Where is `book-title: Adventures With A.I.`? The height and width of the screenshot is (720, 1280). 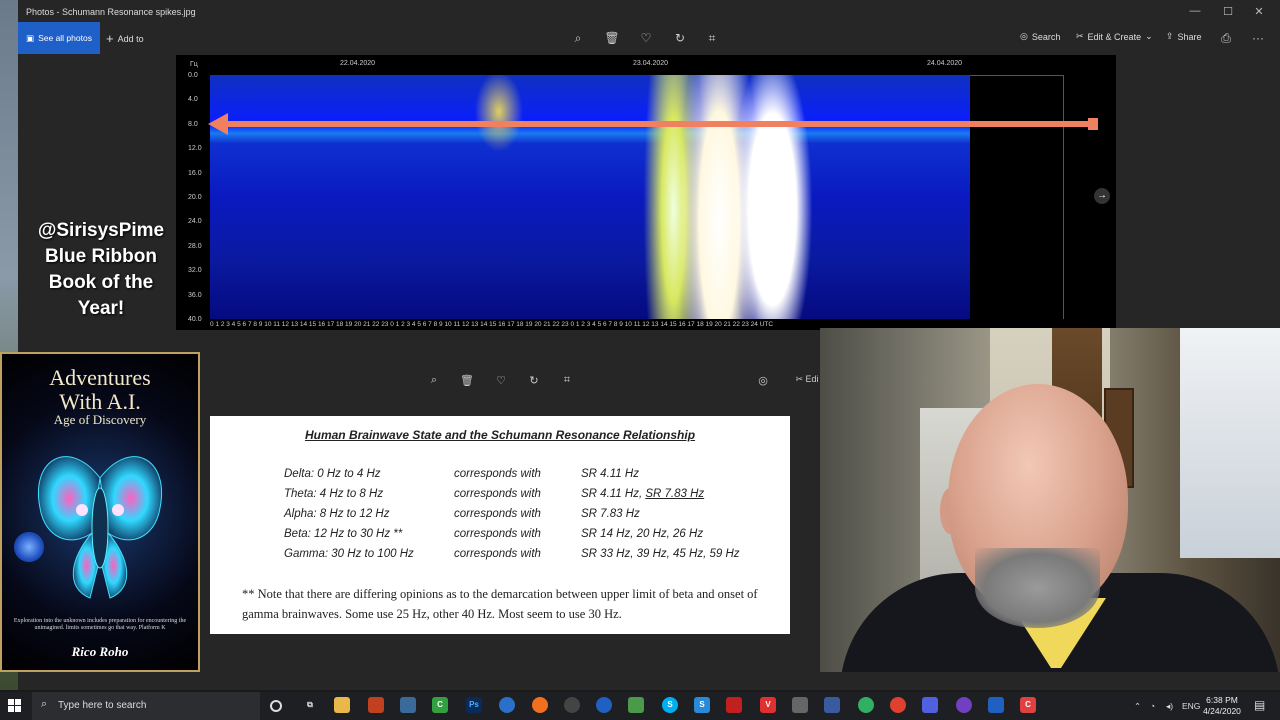 book-title: Adventures With A.I. is located at coordinates (100, 390).